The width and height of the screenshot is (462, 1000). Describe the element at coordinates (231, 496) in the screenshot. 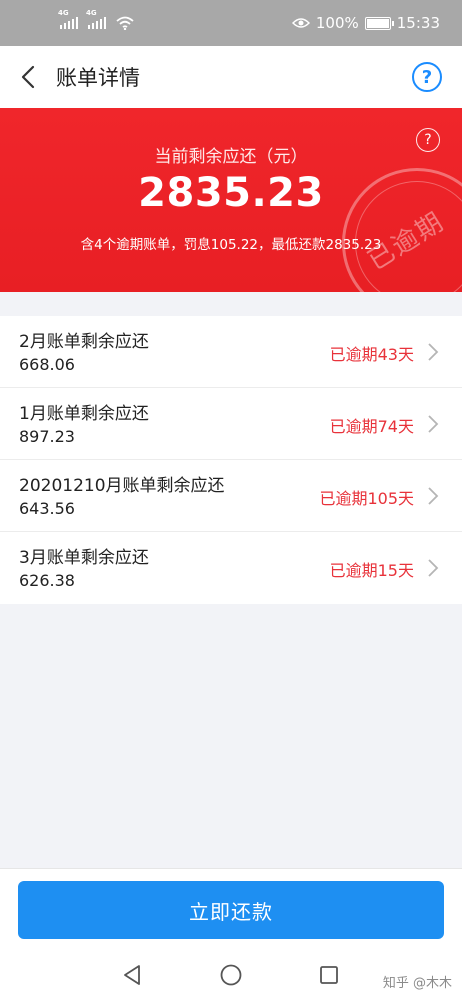

I see `bill-row: 20201210月账单剩余应还 643.56 已逾期105天` at that location.